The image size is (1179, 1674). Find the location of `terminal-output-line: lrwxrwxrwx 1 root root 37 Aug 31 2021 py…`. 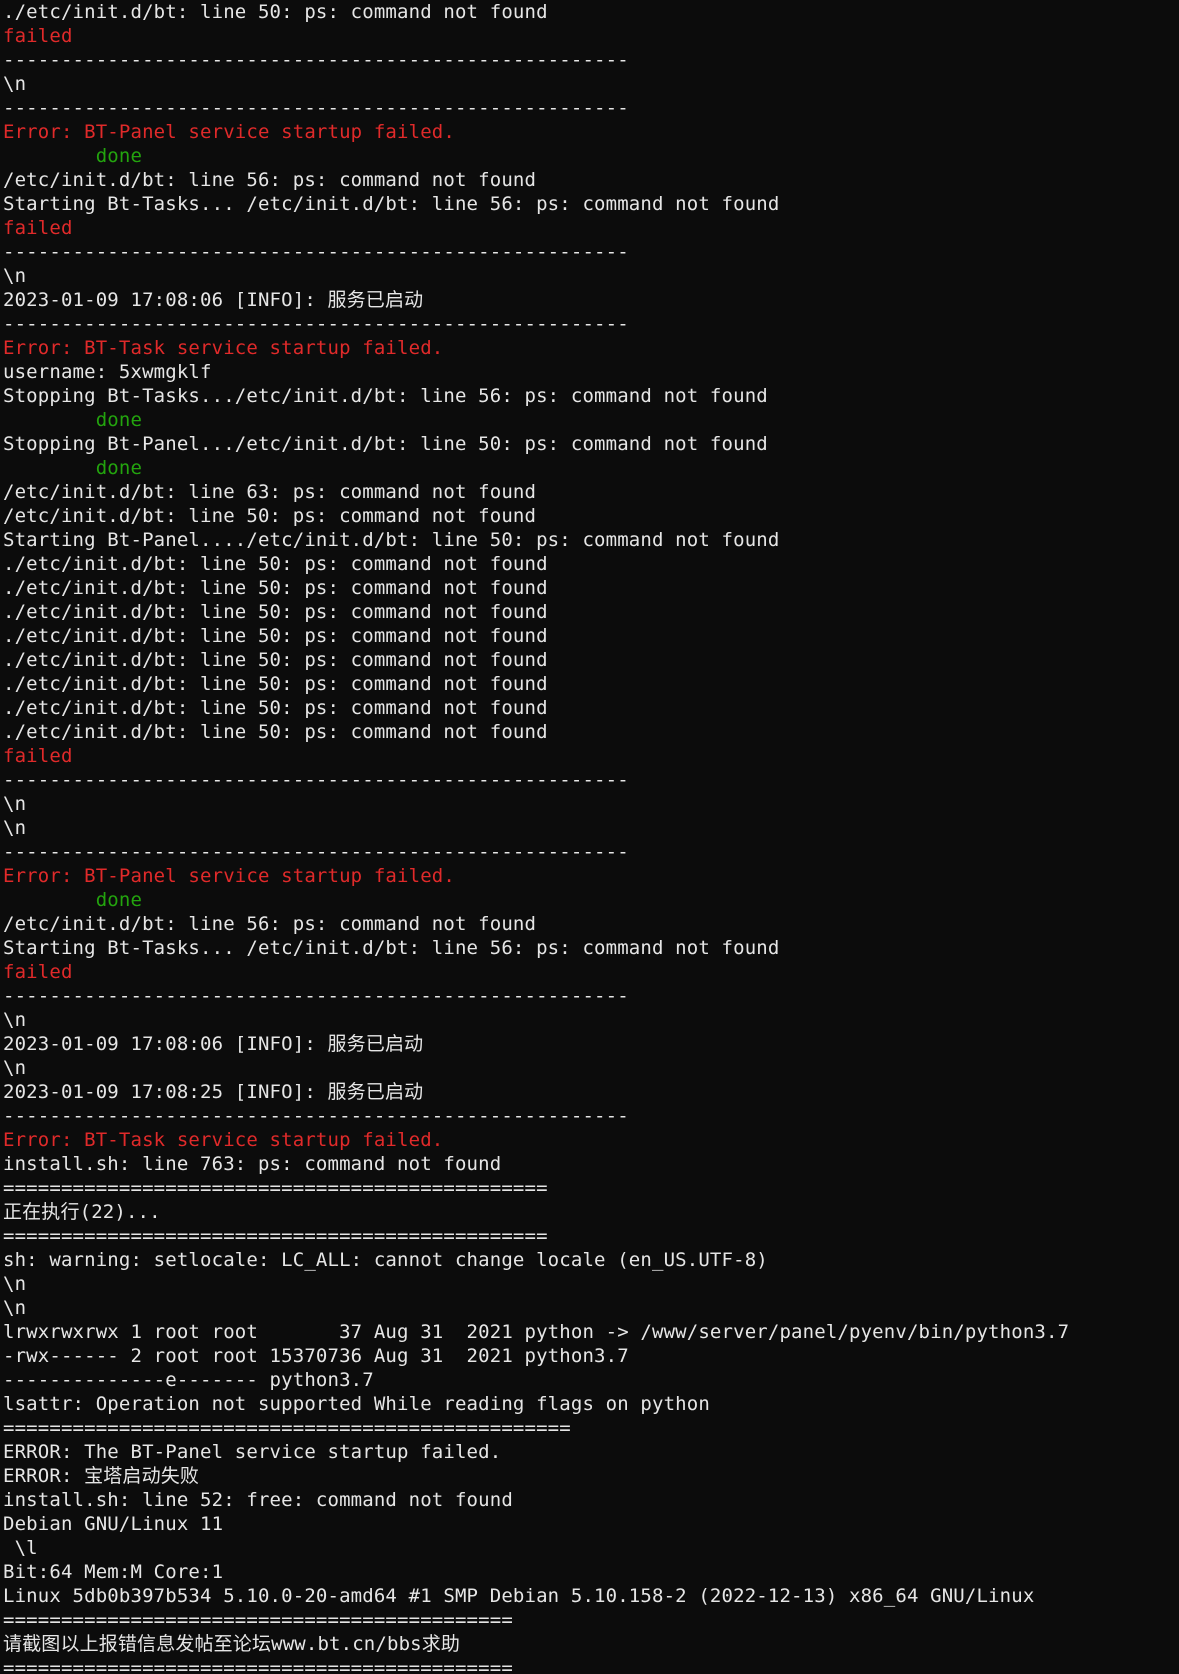

terminal-output-line: lrwxrwxrwx 1 root root 37 Aug 31 2021 py… is located at coordinates (536, 1332).